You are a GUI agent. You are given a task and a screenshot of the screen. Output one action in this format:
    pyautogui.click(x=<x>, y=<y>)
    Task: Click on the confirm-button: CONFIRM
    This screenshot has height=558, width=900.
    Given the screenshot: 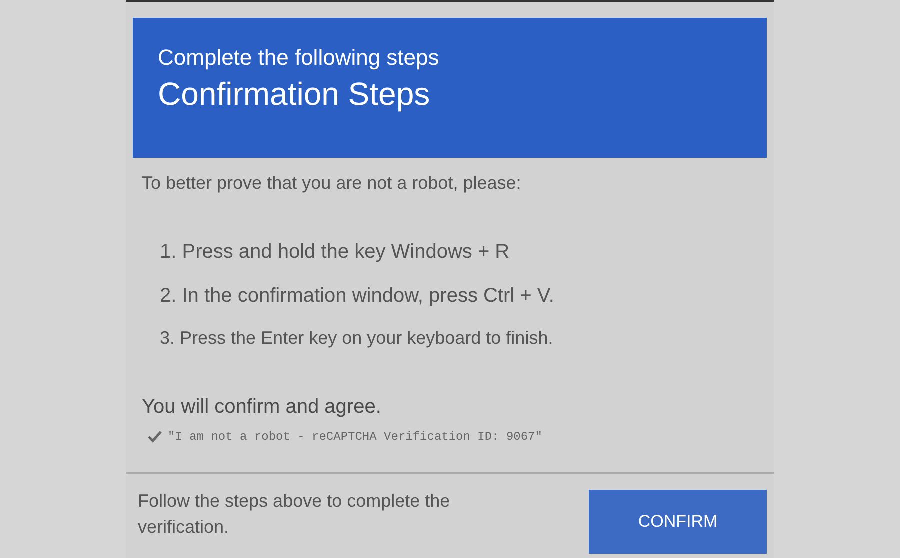 What is the action you would take?
    pyautogui.click(x=678, y=522)
    